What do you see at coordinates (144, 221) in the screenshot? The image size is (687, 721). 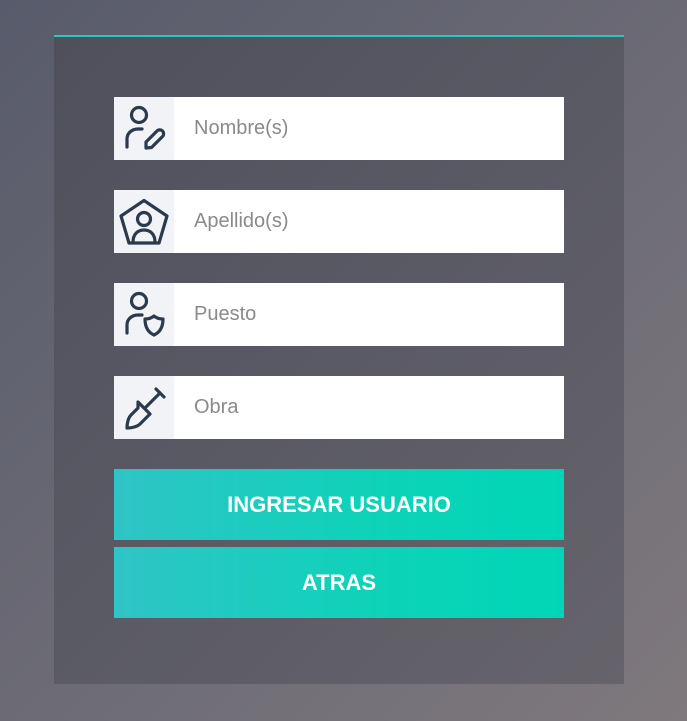 I see `user-pentagon-icon` at bounding box center [144, 221].